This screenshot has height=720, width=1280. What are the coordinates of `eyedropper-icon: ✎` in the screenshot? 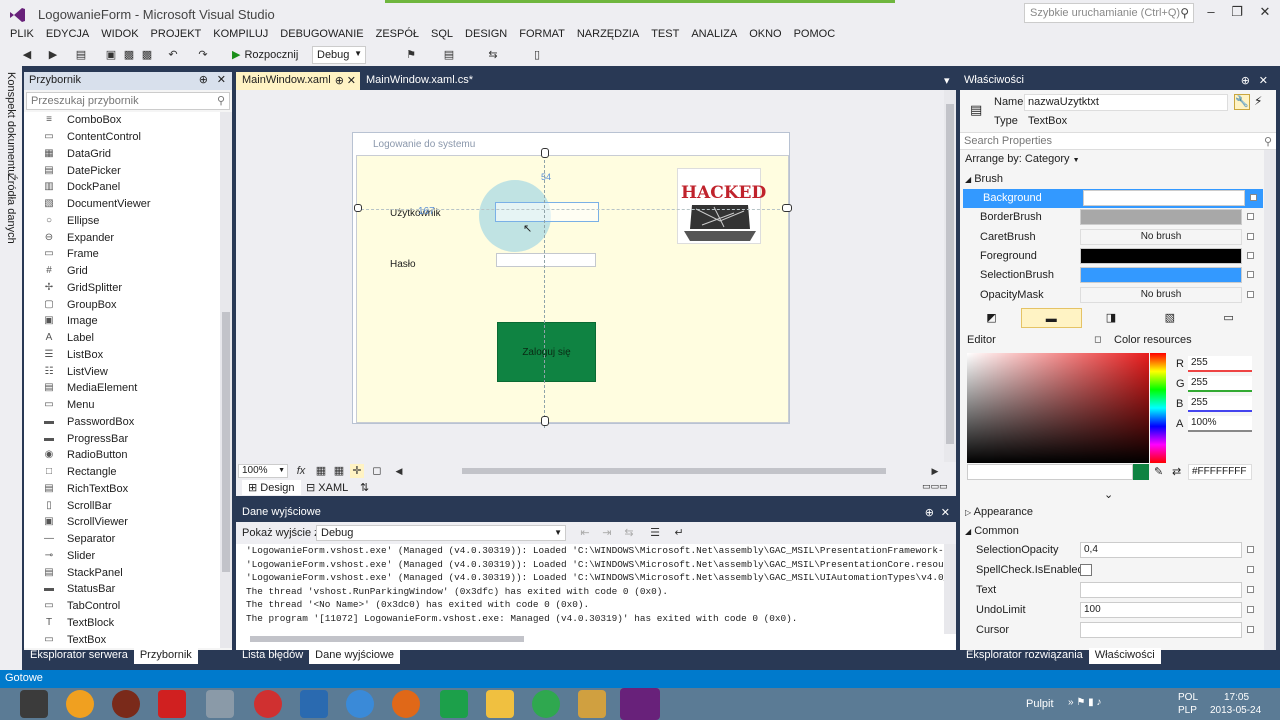 It's located at (1158, 471).